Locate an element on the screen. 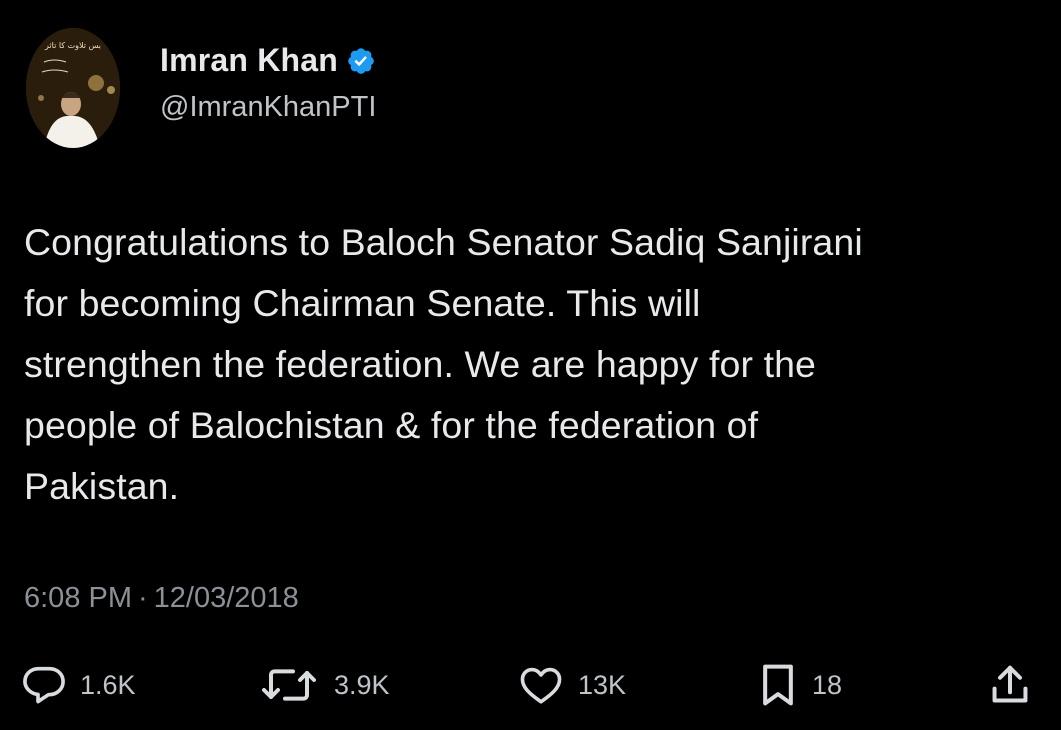  like-button: 13K is located at coordinates (572, 685).